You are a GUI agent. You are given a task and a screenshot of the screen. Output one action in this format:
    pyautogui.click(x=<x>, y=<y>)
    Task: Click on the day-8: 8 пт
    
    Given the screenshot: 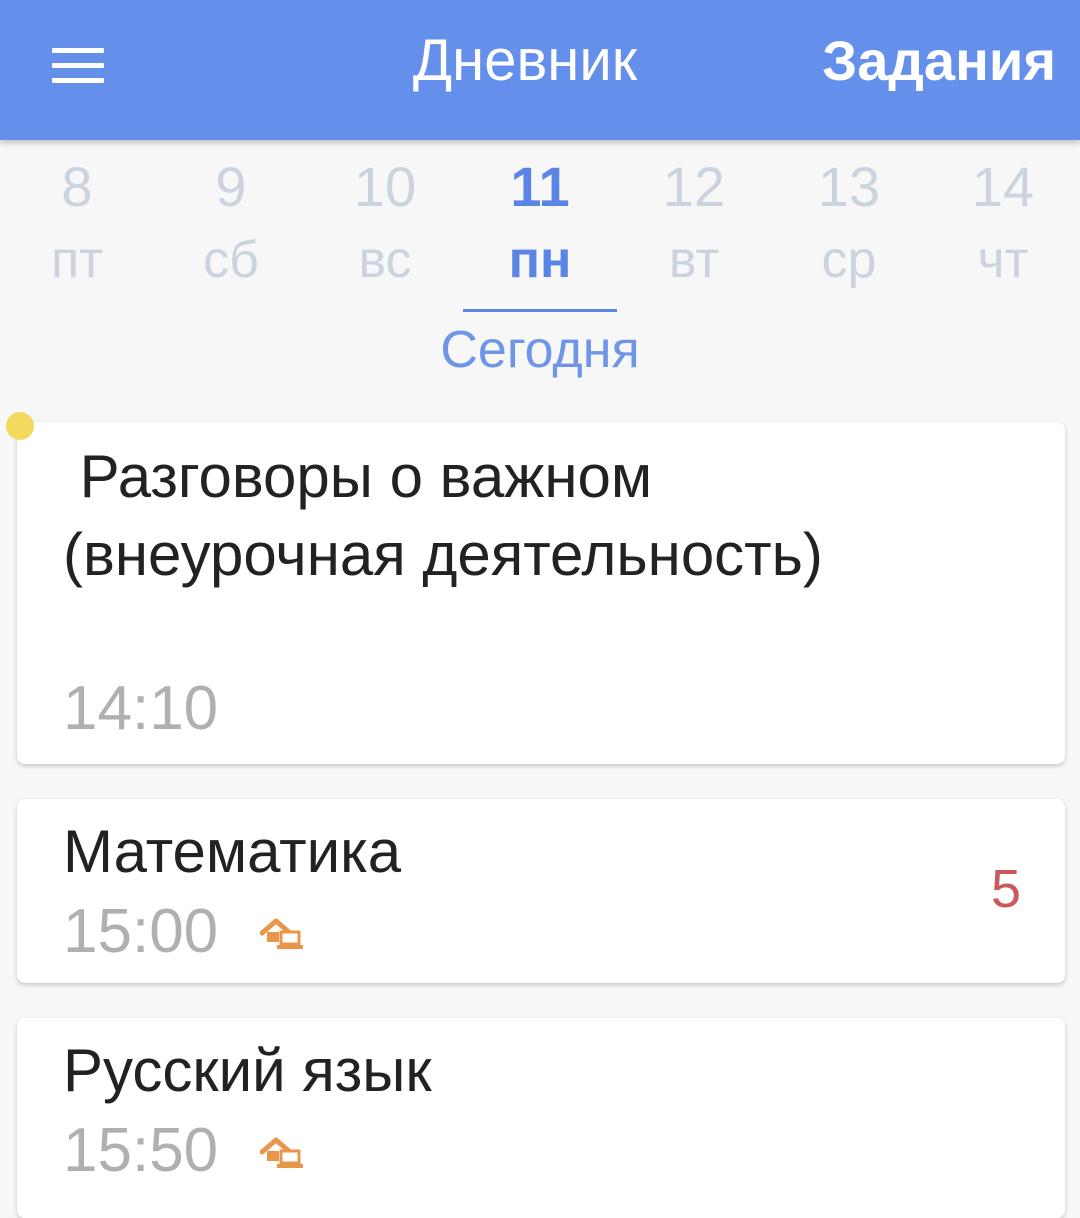 What is the action you would take?
    pyautogui.click(x=77, y=223)
    